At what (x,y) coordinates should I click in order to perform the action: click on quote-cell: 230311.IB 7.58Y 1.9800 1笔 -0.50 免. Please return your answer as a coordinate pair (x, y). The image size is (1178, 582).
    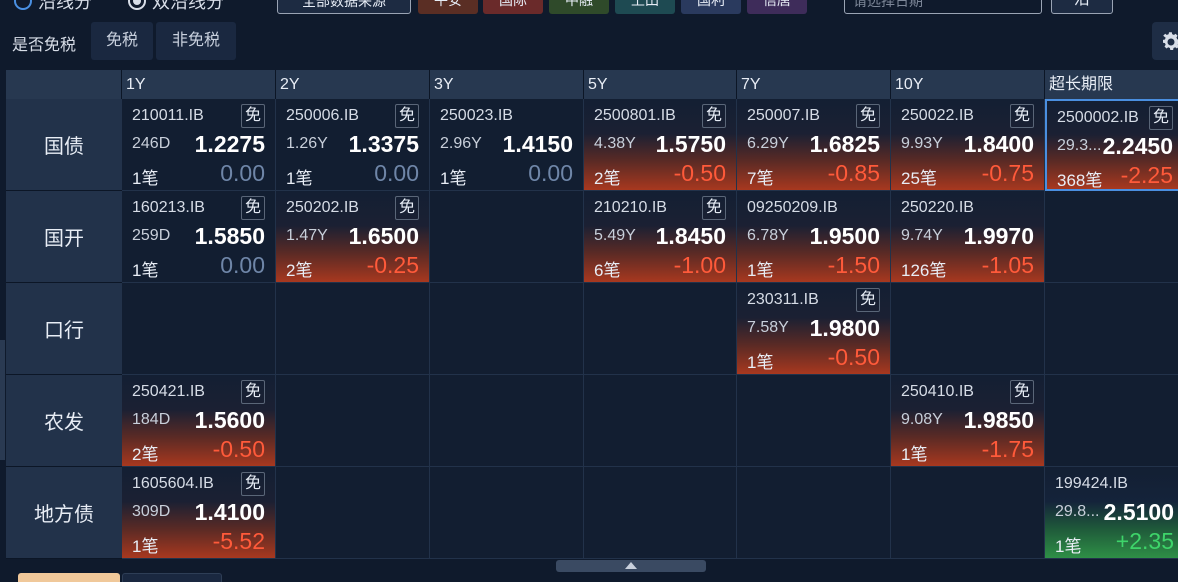
    Looking at the image, I should click on (814, 329).